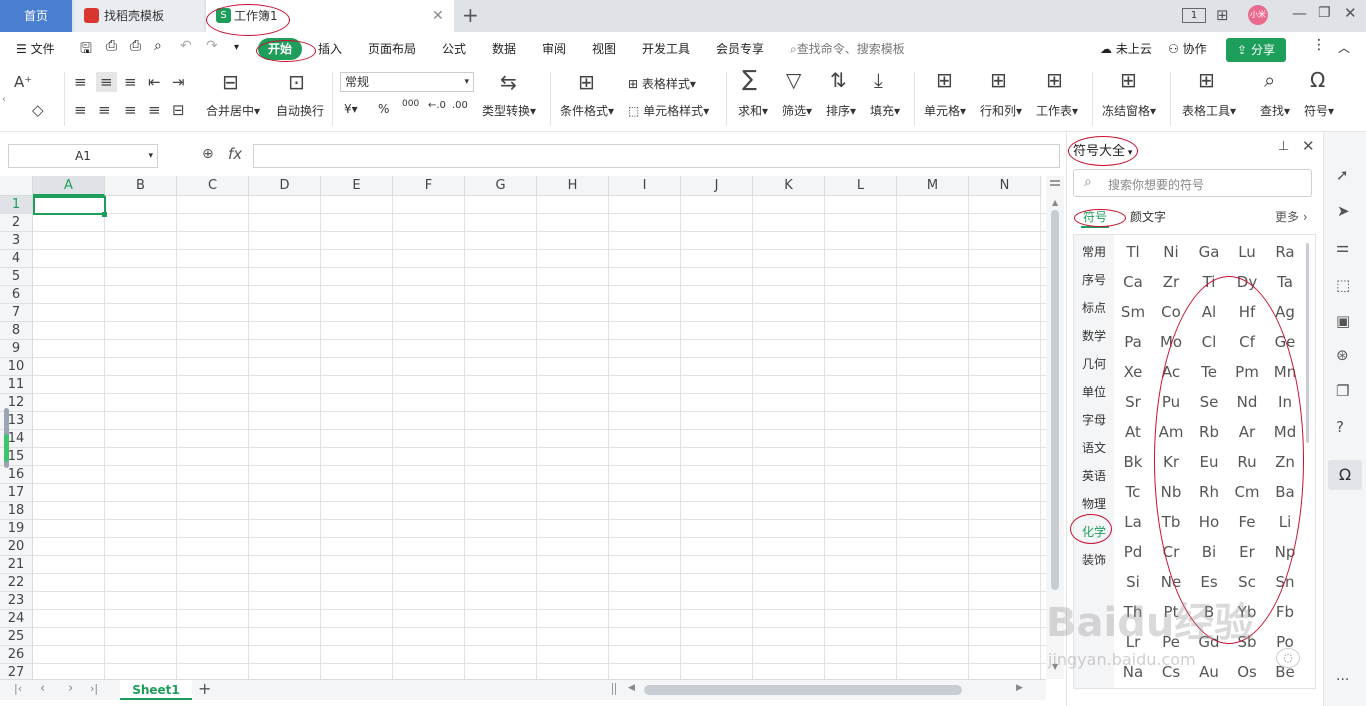 The height and width of the screenshot is (706, 1366). What do you see at coordinates (1001, 110) in the screenshot?
I see `row-col-button: 行和列▾` at bounding box center [1001, 110].